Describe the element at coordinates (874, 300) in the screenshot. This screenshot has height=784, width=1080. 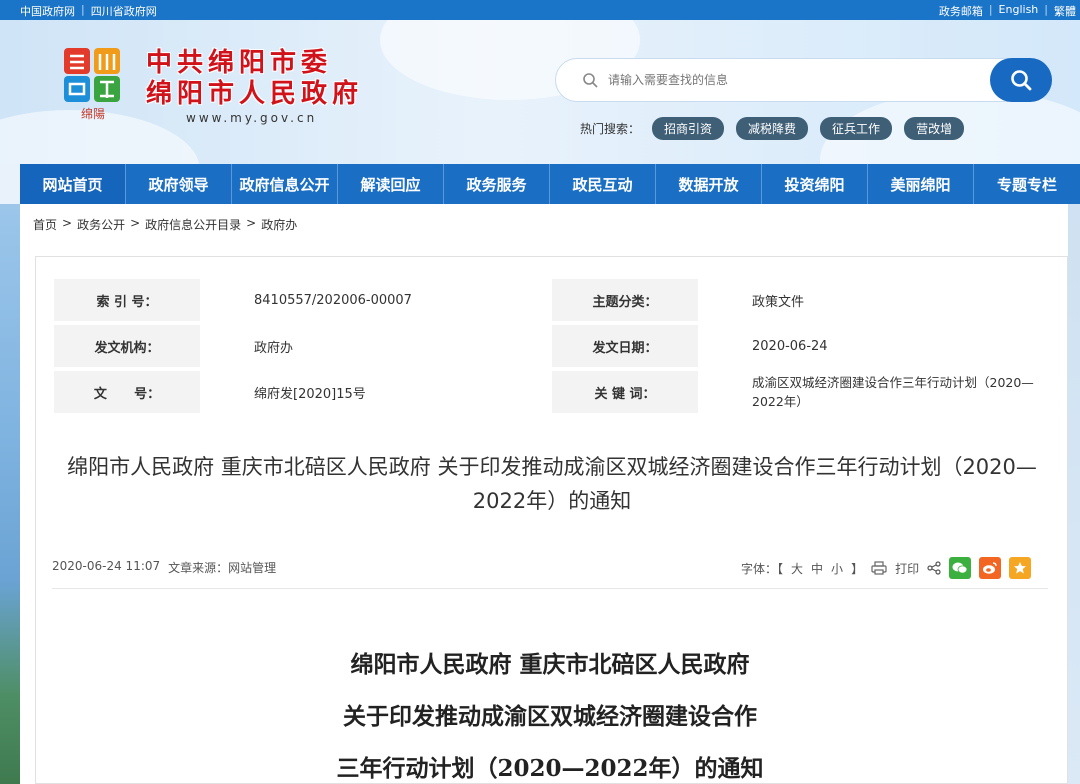
I see `meta-value: 政策文件` at that location.